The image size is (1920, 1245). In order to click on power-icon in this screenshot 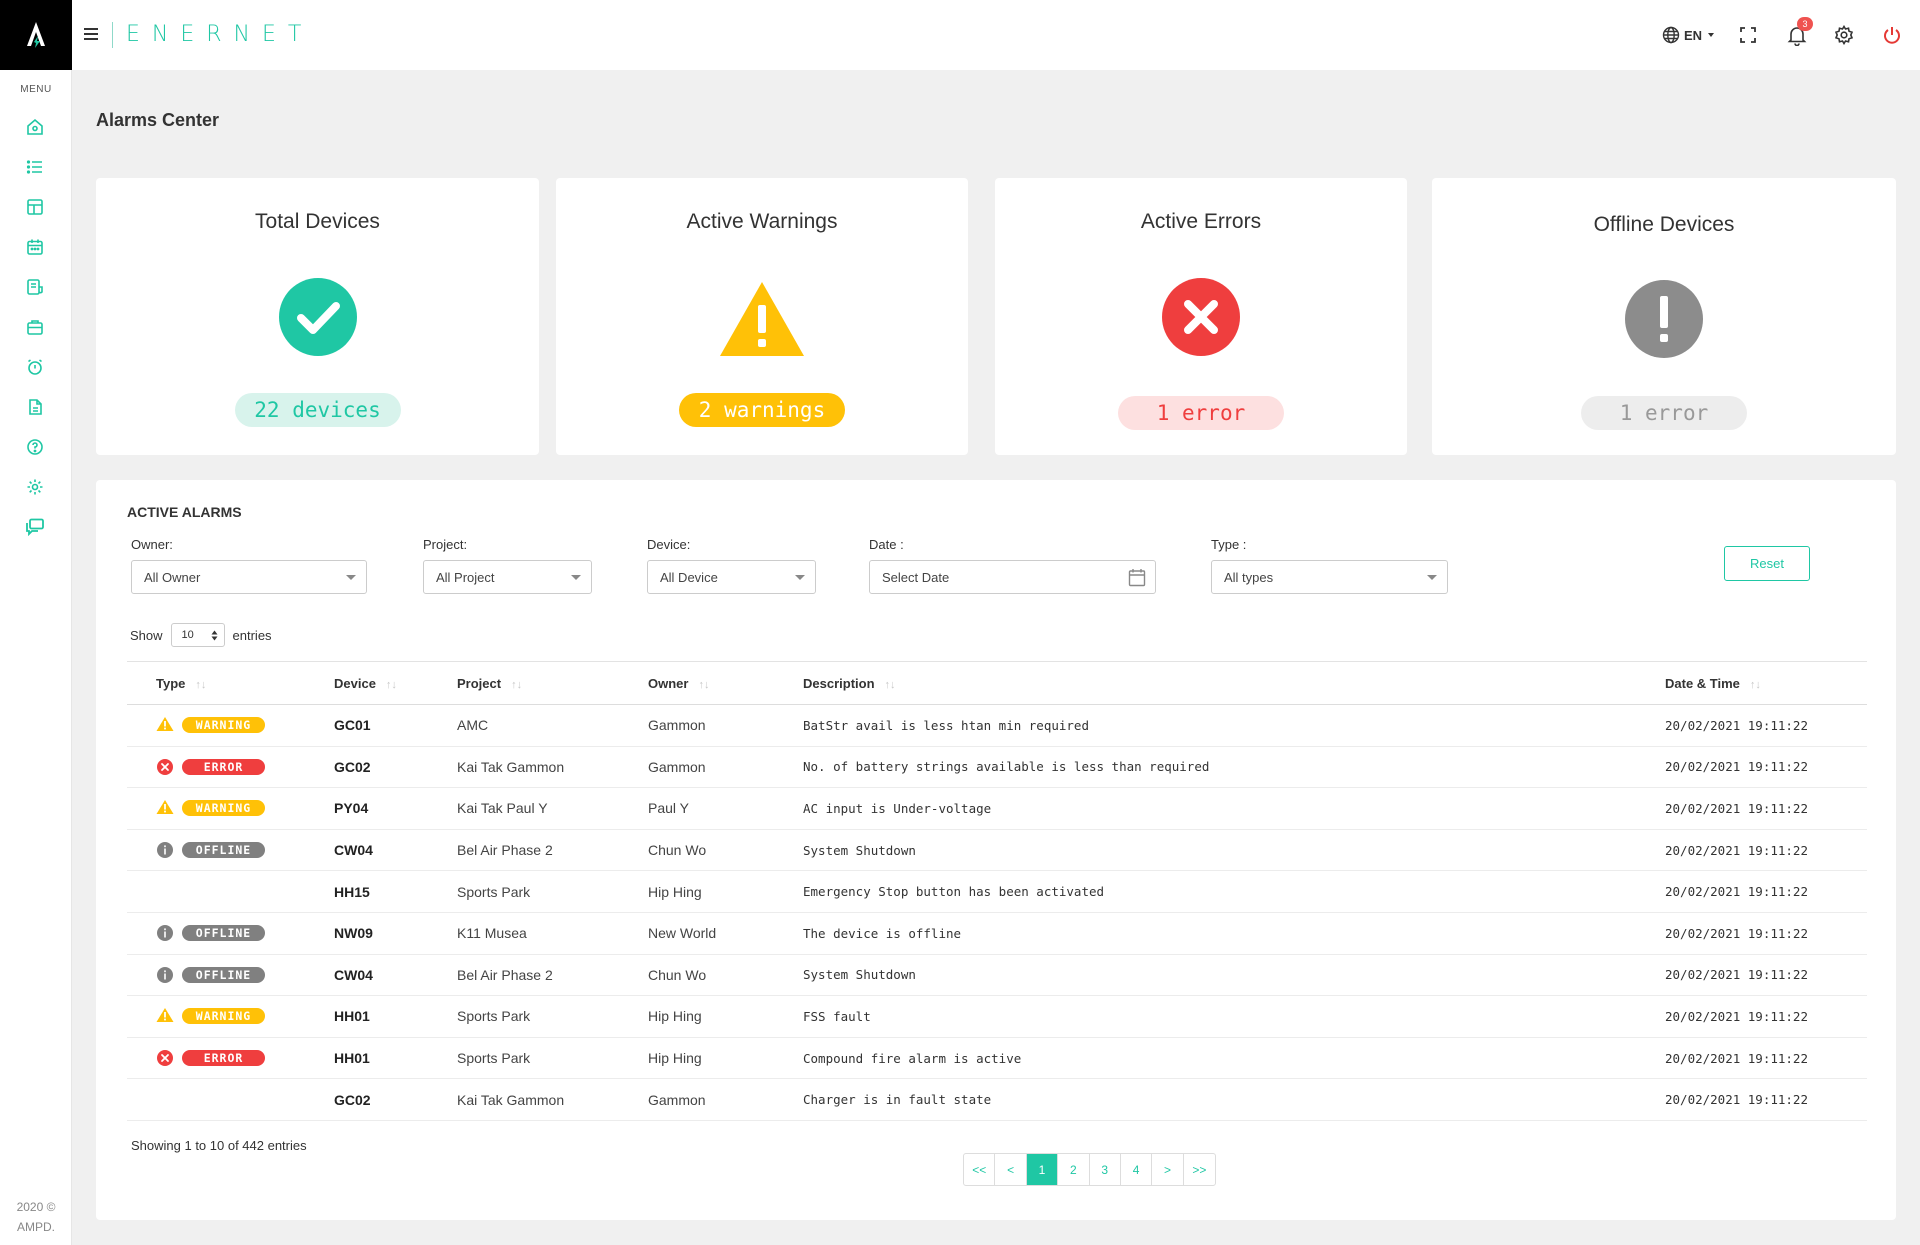, I will do `click(1892, 35)`.